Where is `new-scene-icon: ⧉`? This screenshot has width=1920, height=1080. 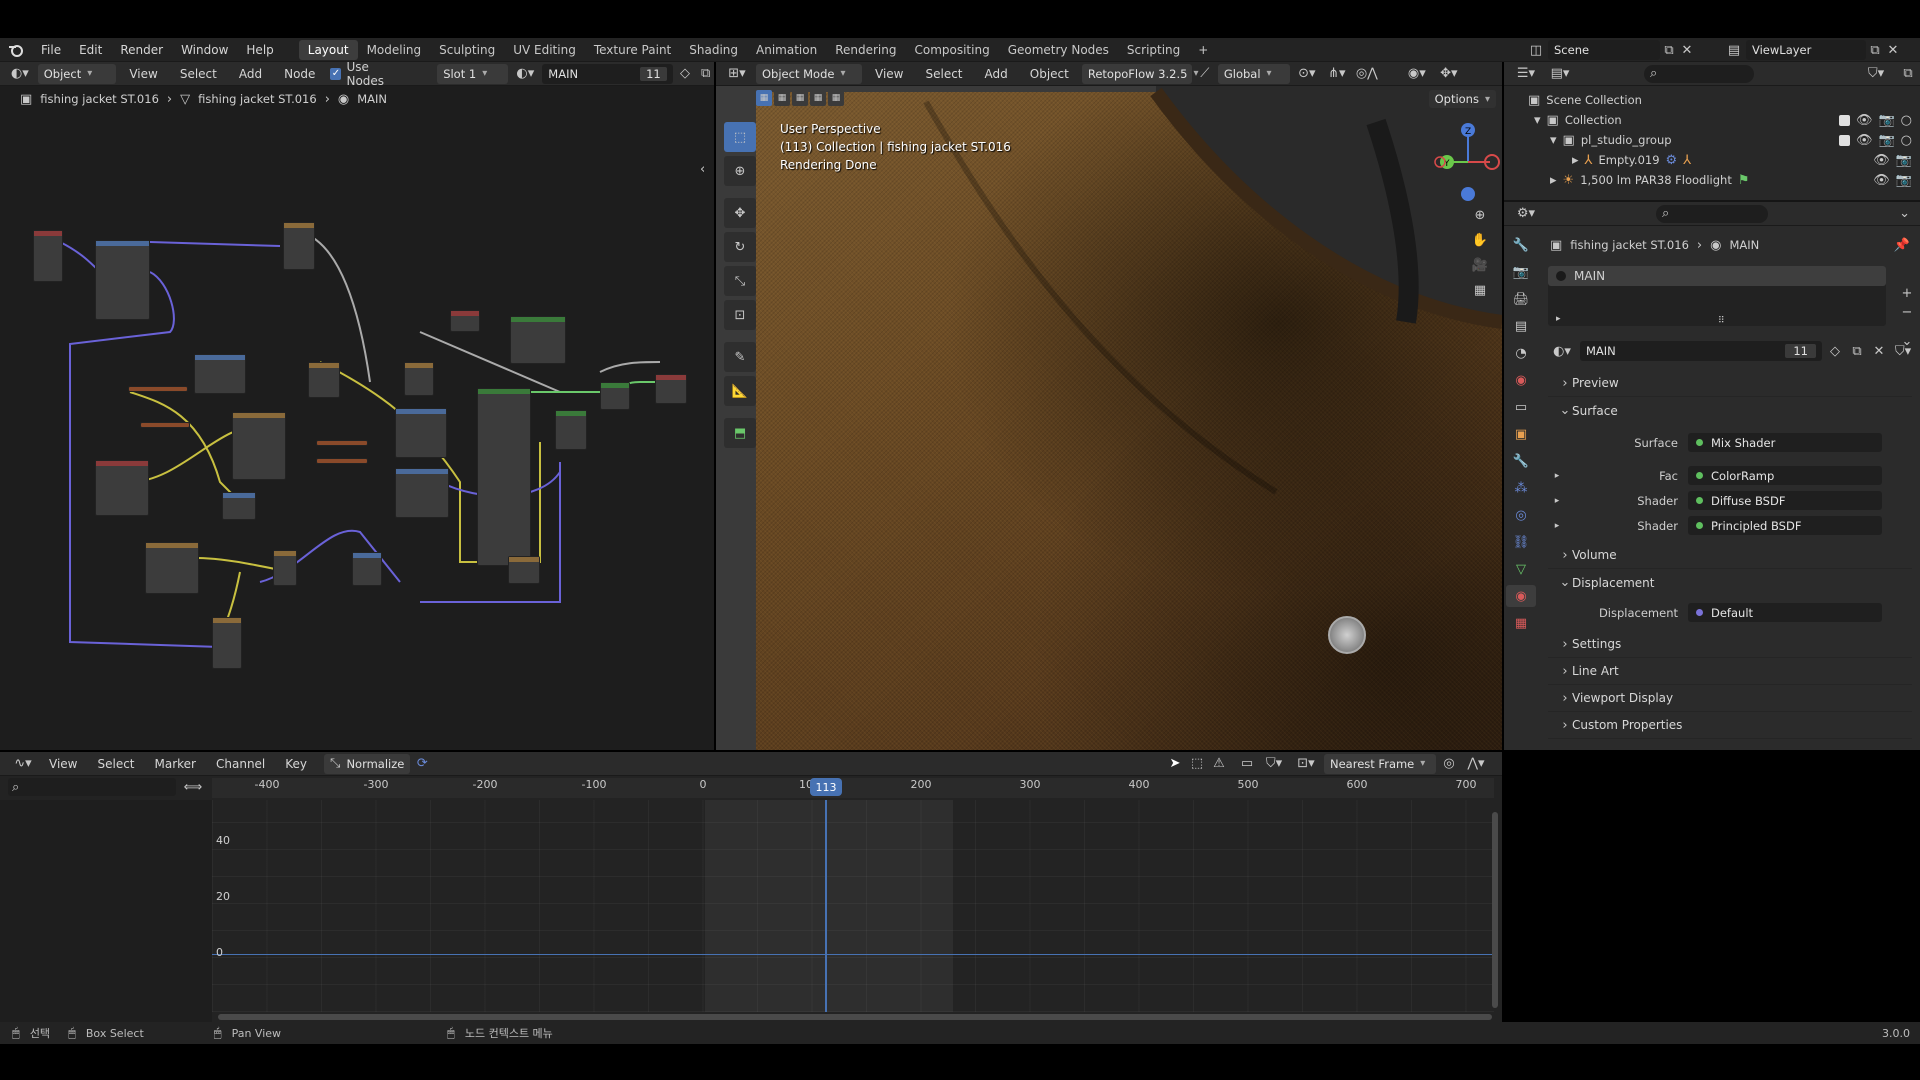
new-scene-icon: ⧉ is located at coordinates (1669, 50).